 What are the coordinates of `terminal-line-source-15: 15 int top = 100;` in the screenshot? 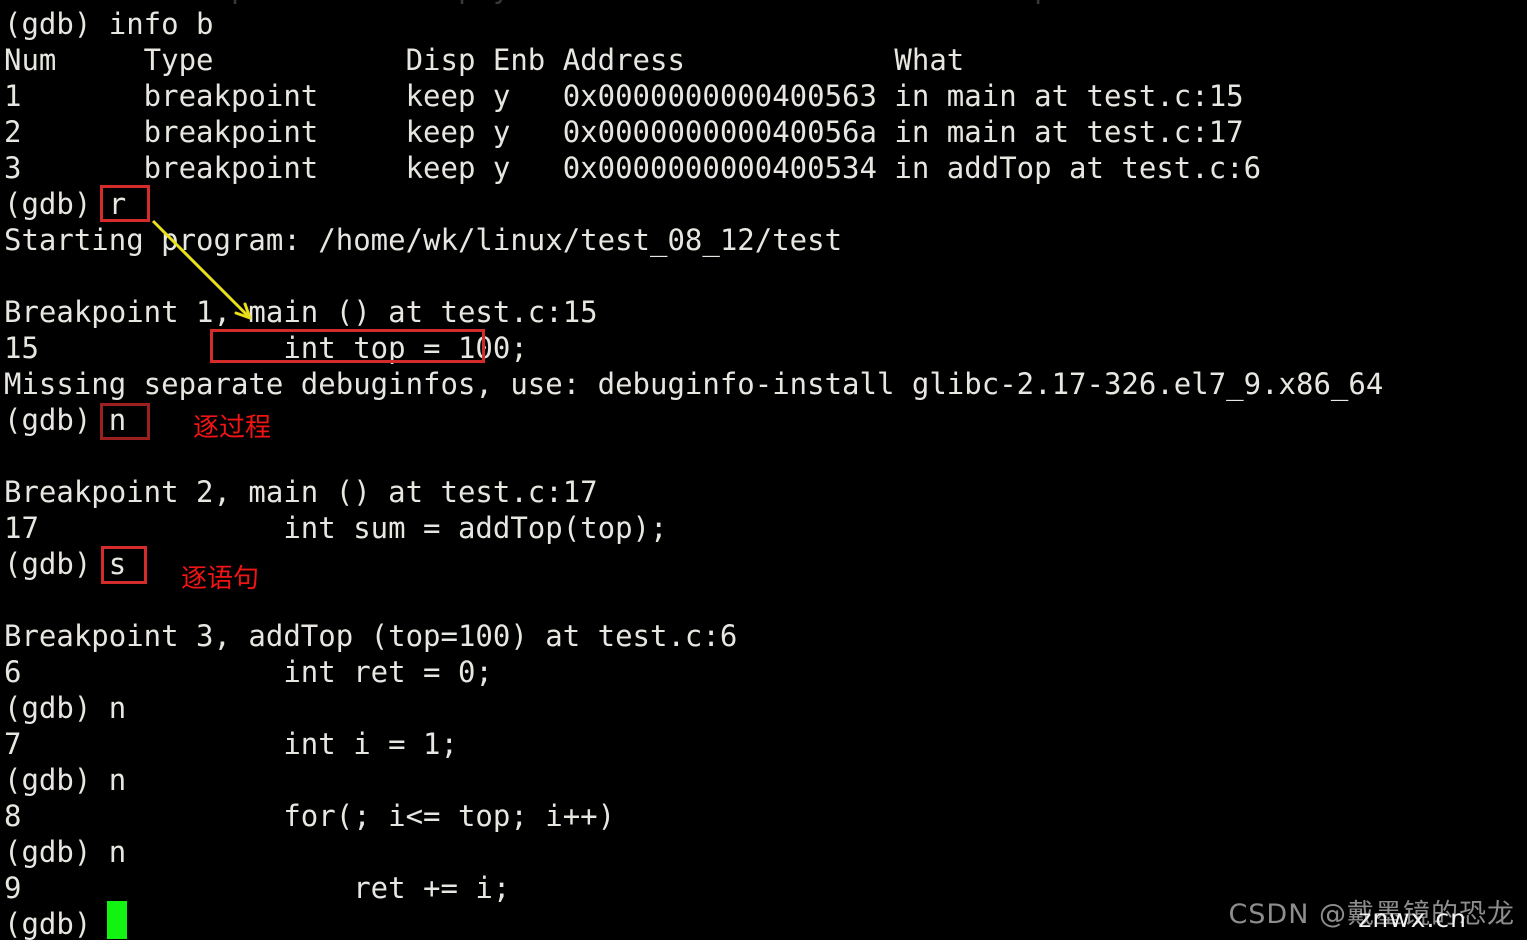 It's located at (266, 348).